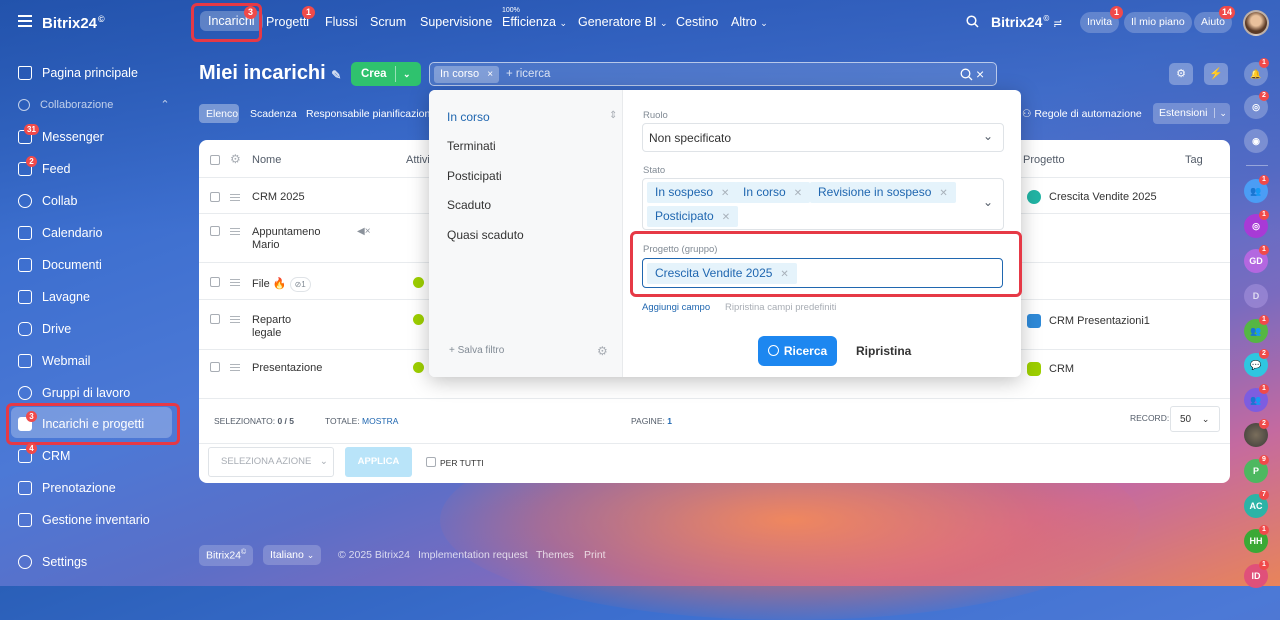 This screenshot has width=1280, height=620. I want to click on sidebar-item-home: Pagina principale, so click(78, 73).